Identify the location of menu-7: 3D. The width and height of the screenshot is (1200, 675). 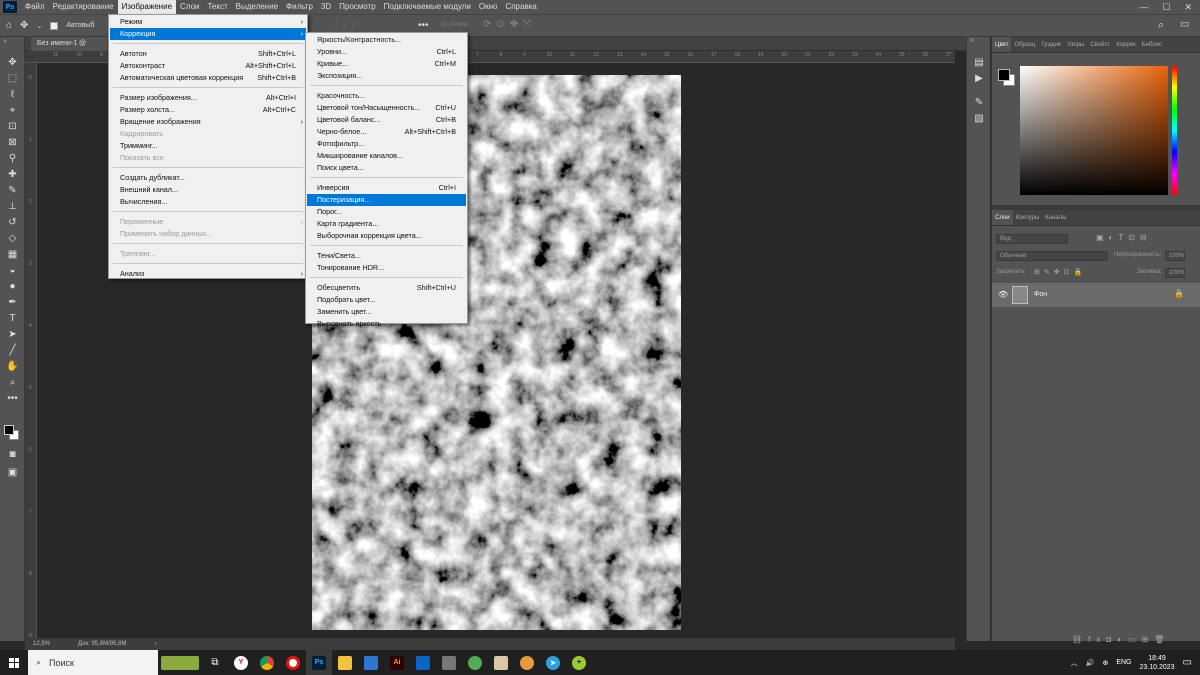
(326, 7).